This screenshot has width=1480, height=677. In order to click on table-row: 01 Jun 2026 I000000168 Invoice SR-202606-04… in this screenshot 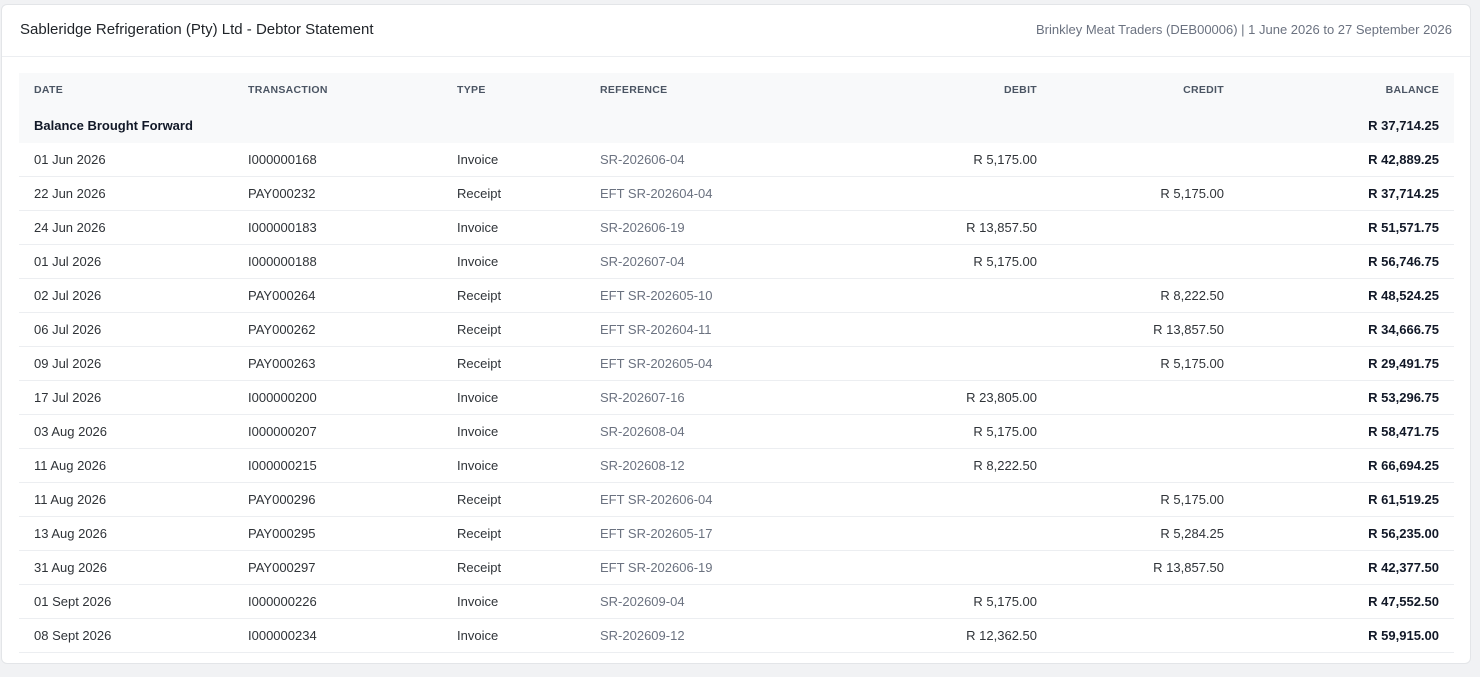, I will do `click(736, 160)`.